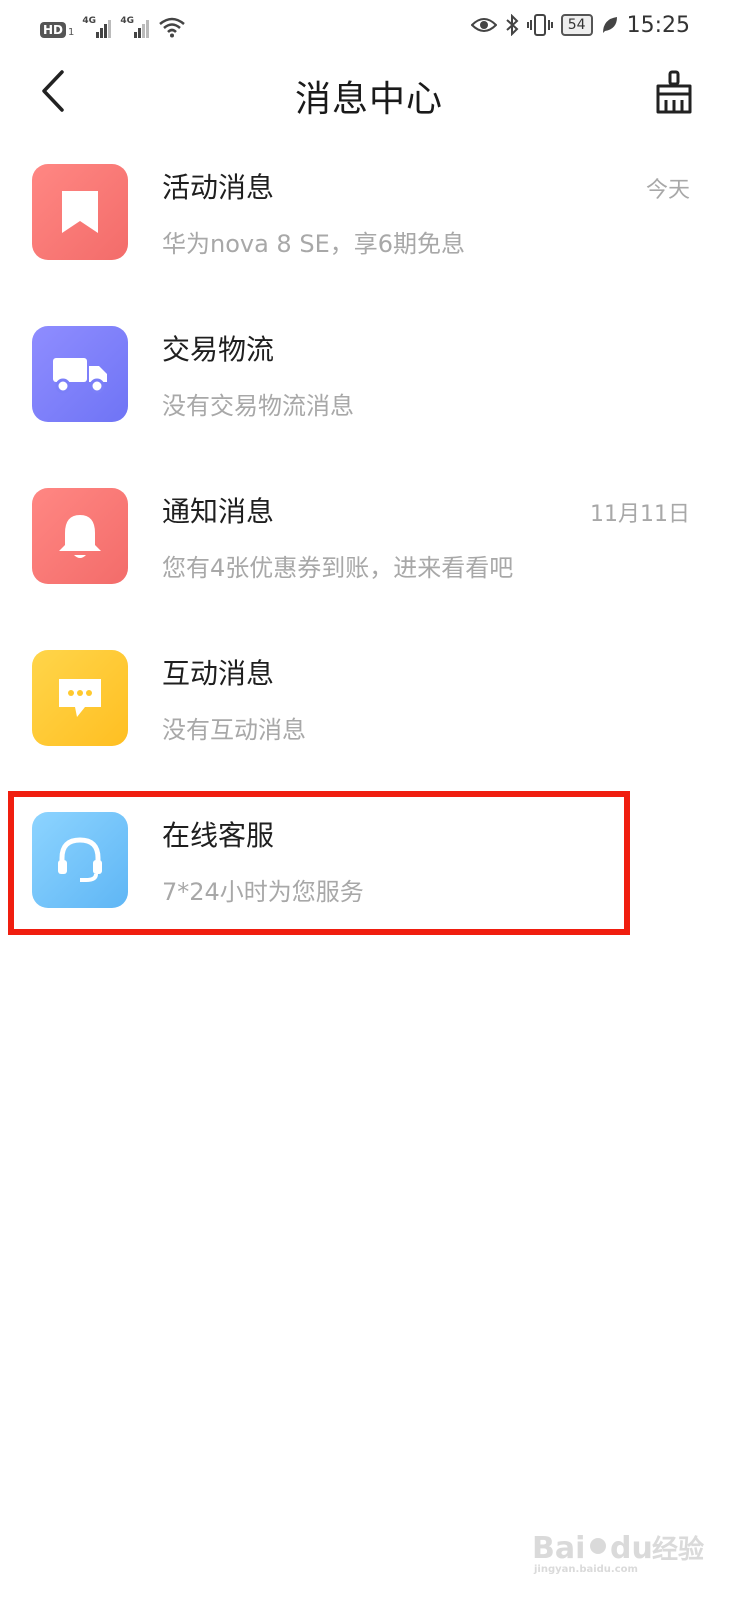 The height and width of the screenshot is (1600, 738). I want to click on sim1-number: 1, so click(71, 32).